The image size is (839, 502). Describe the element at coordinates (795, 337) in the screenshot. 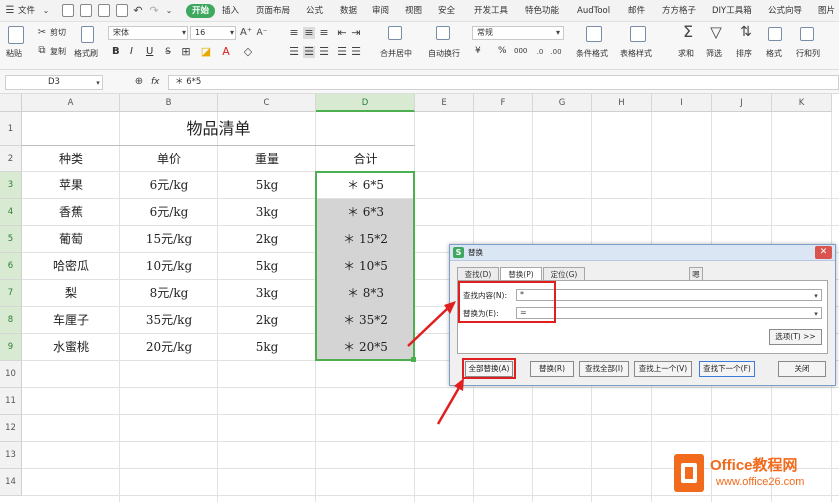

I see `options-button: 选项(T) >>` at that location.